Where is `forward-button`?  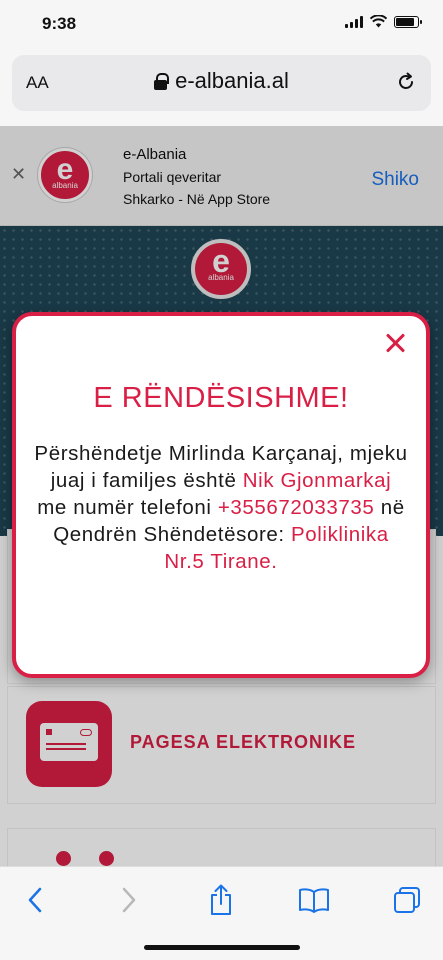
forward-button is located at coordinates (129, 900).